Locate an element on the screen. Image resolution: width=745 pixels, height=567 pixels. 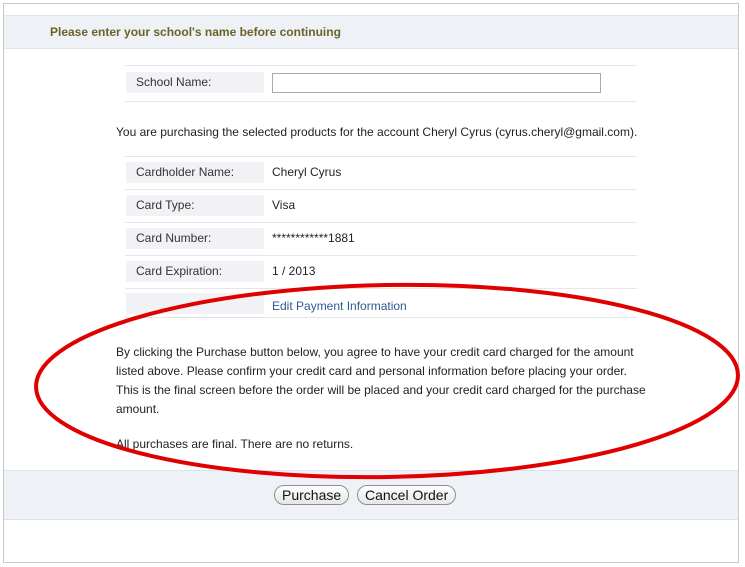
agreement-line: amount. is located at coordinates (138, 409).